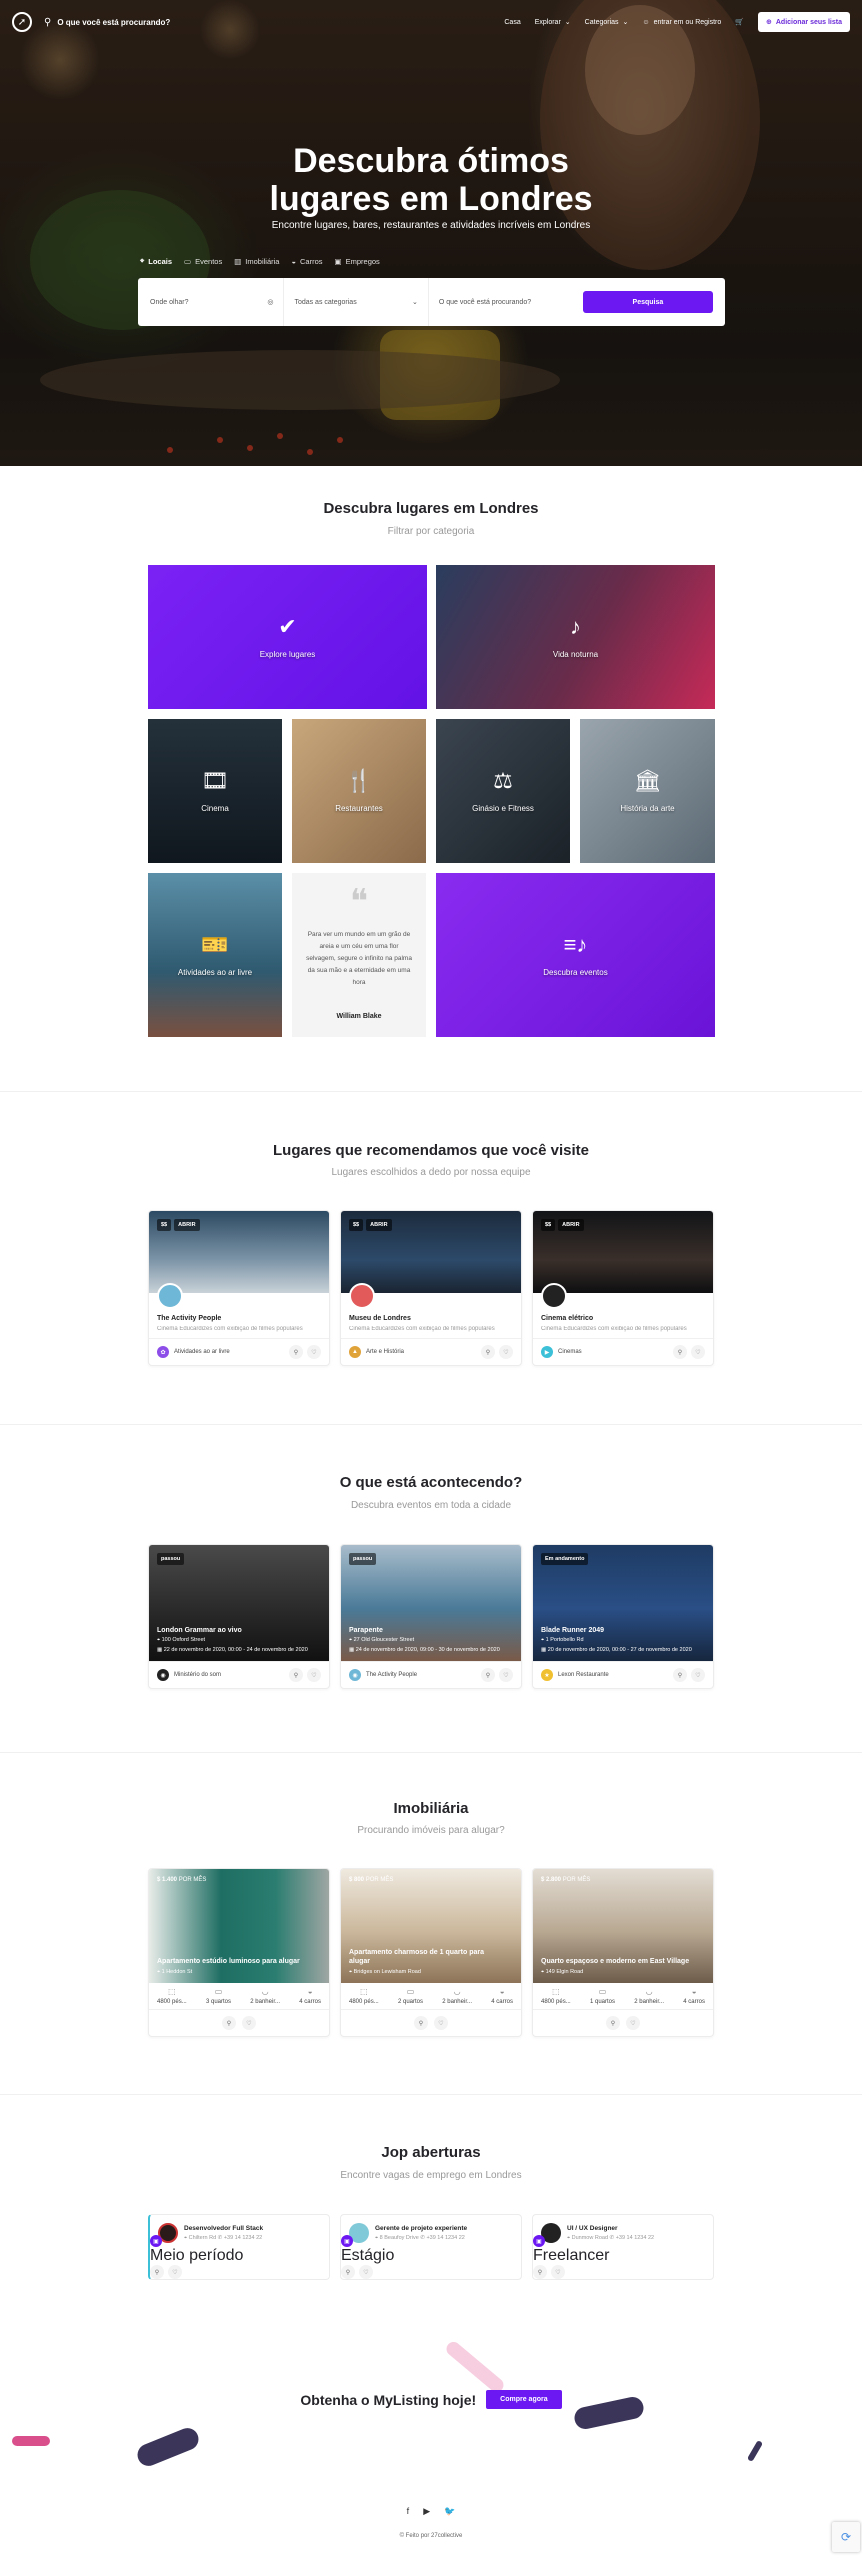 This screenshot has width=862, height=2560. Describe the element at coordinates (217, 302) in the screenshot. I see `where-field: Onde olhar? ◎` at that location.